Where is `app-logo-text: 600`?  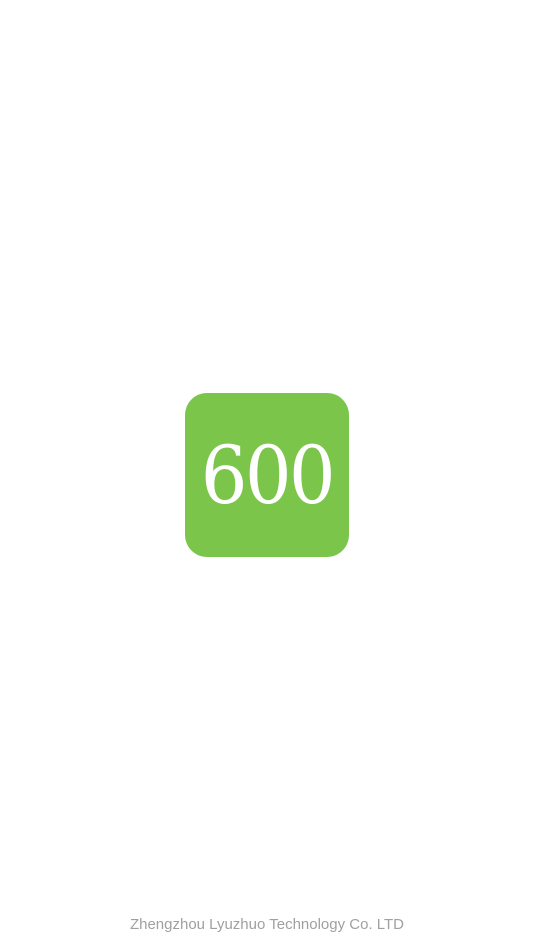 app-logo-text: 600 is located at coordinates (268, 475).